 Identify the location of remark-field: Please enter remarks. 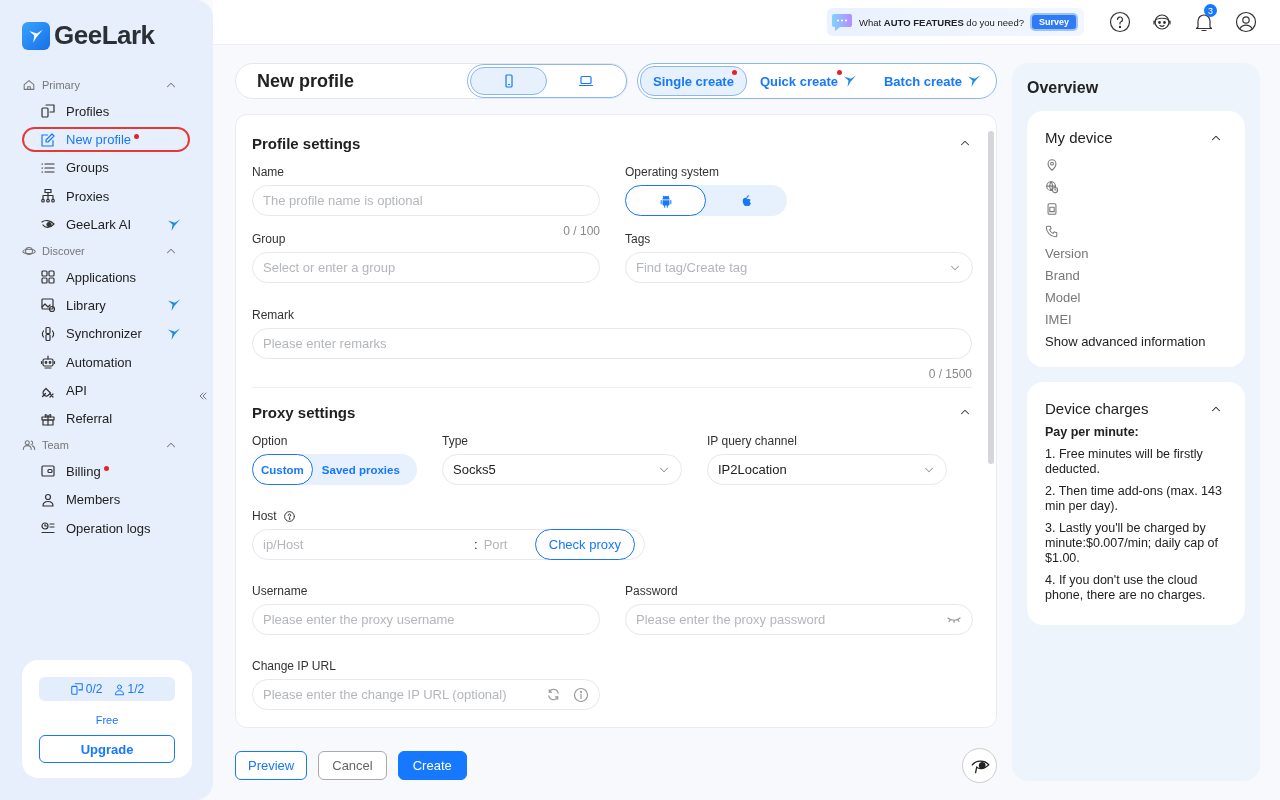
(612, 343).